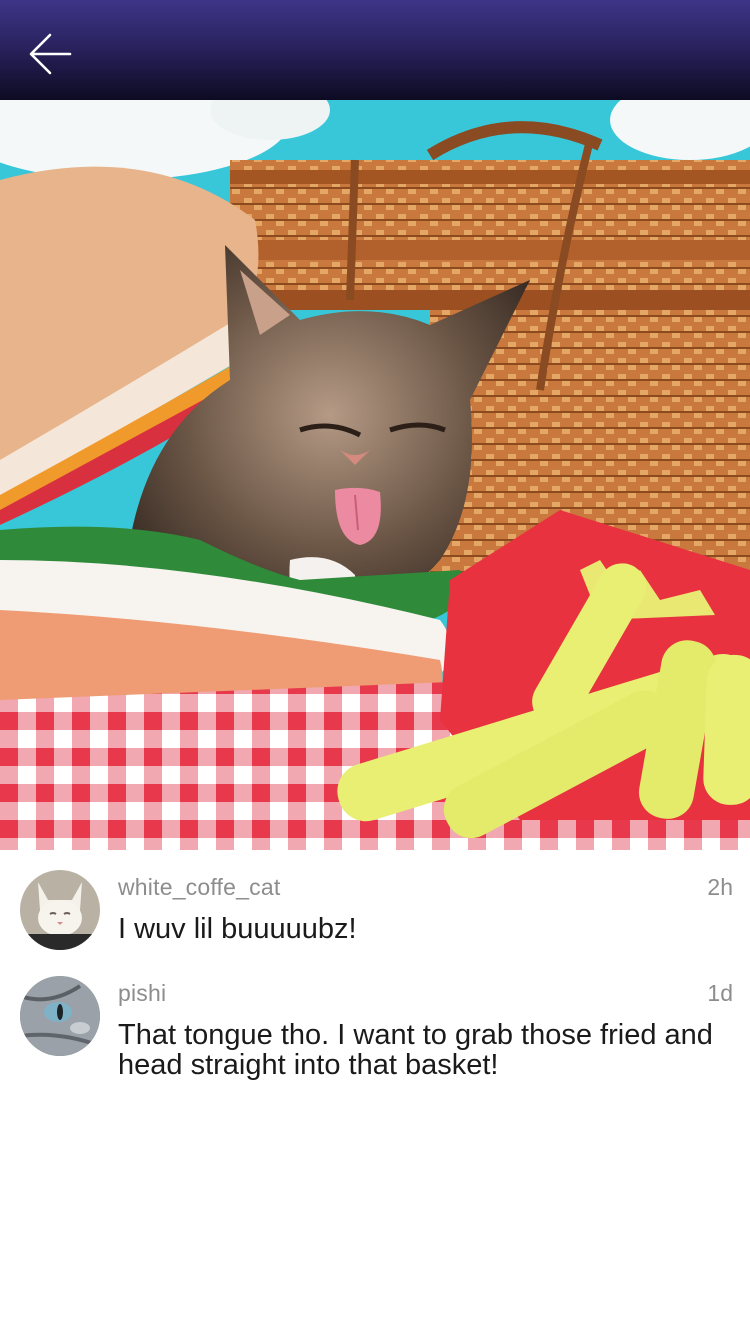  Describe the element at coordinates (142, 993) in the screenshot. I see `comment-username: pishi` at that location.